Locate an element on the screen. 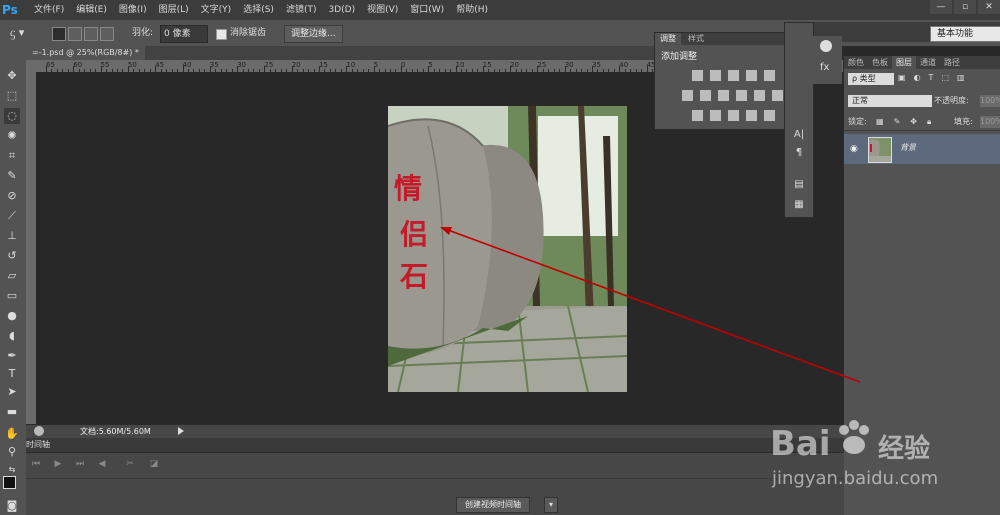 The height and width of the screenshot is (515, 1000). lasso-tool-preset-icon: ᦓ ▾ is located at coordinates (24, 33).